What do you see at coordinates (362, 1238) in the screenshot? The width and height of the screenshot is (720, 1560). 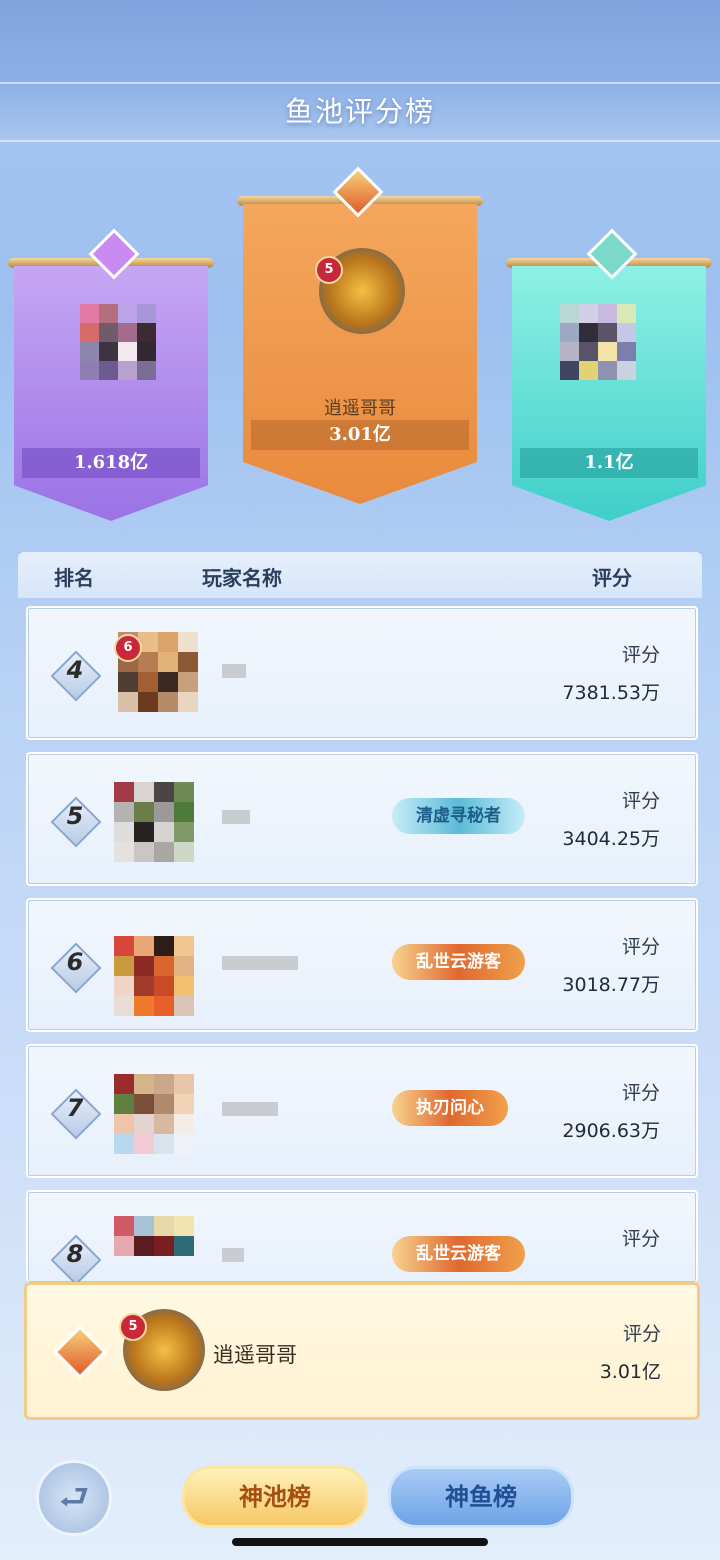 I see `table-row: 8 乱世云游客 评分` at bounding box center [362, 1238].